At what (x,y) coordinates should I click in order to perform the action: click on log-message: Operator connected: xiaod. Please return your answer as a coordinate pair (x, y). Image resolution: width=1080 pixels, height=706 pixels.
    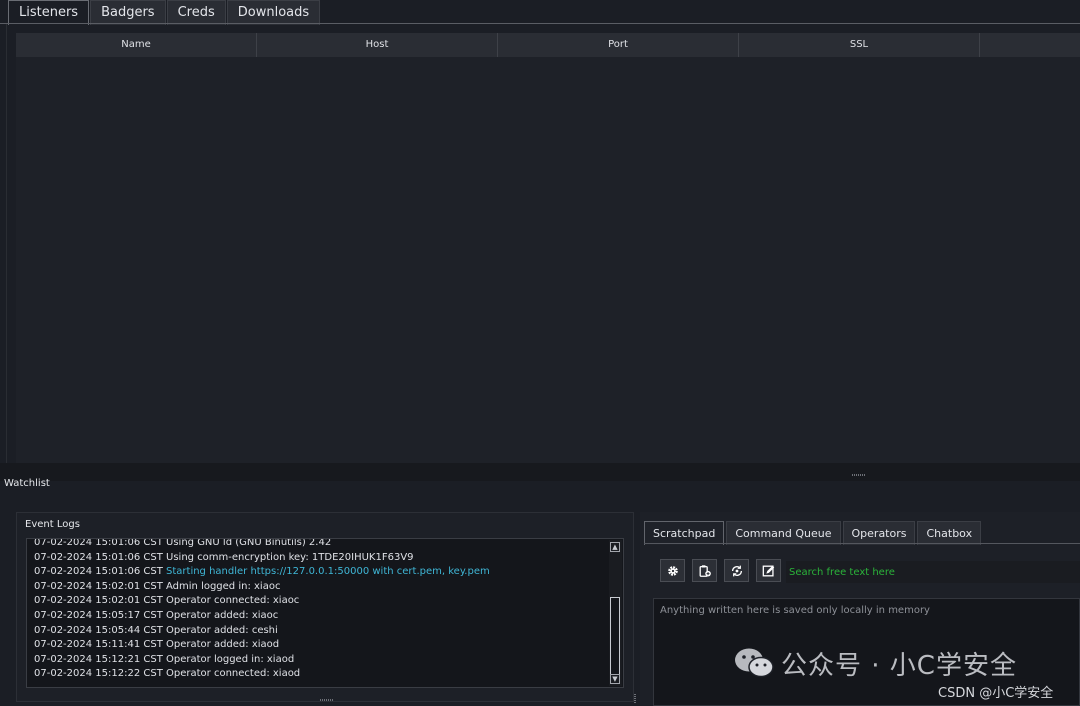
    Looking at the image, I should click on (233, 674).